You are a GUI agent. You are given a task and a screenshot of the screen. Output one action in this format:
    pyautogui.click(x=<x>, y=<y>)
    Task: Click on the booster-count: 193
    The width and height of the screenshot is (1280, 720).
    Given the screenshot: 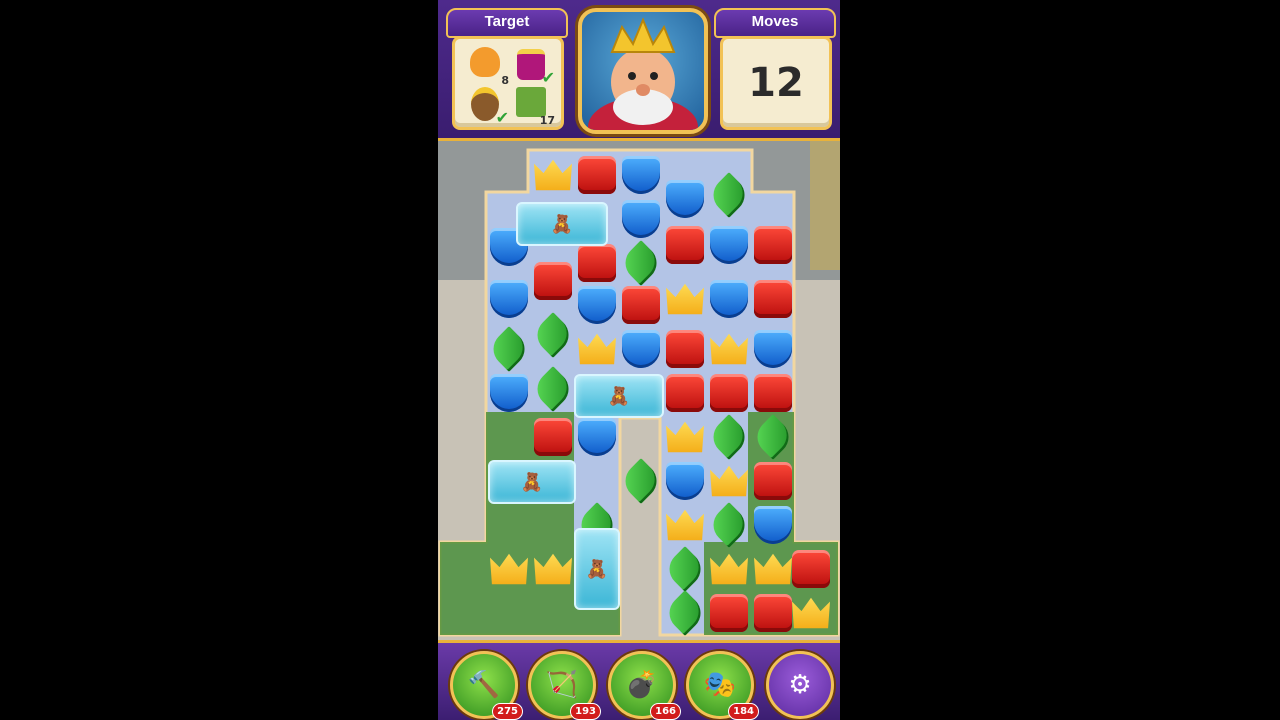 What is the action you would take?
    pyautogui.click(x=585, y=711)
    